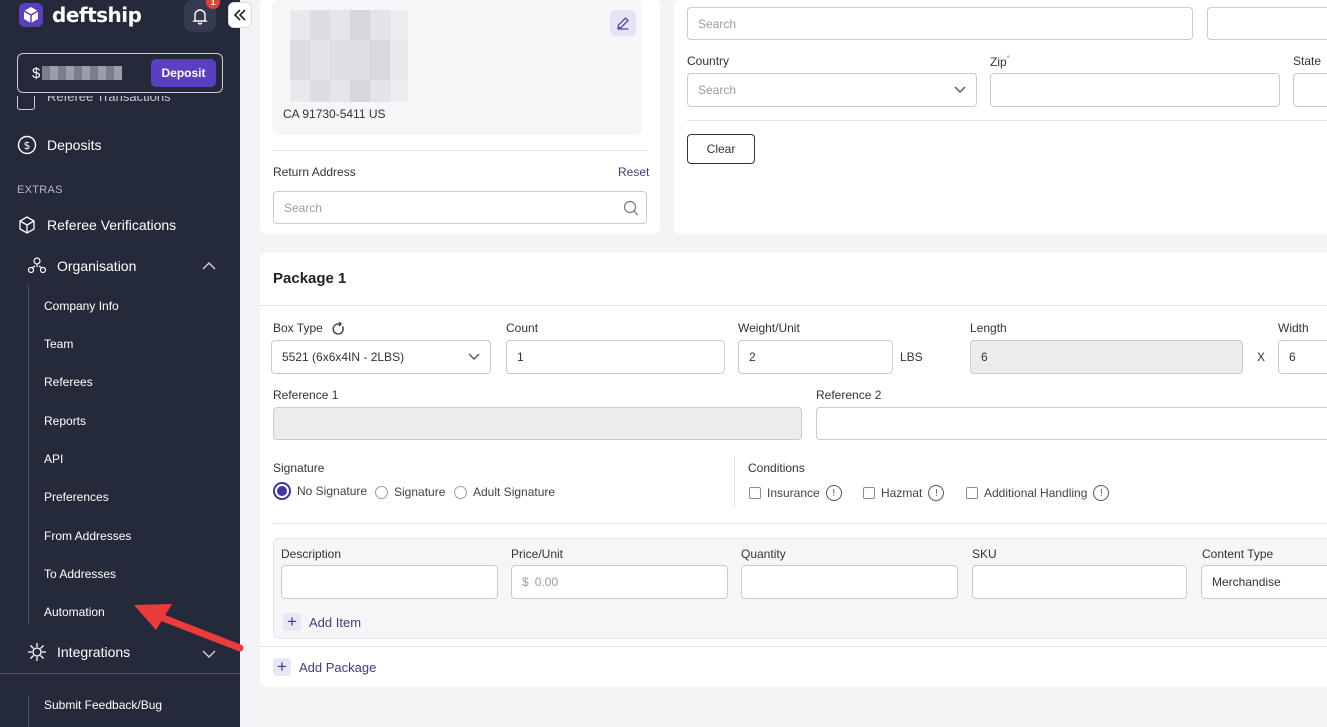 Image resolution: width=1327 pixels, height=727 pixels. What do you see at coordinates (26, 103) in the screenshot?
I see `transactions-icon` at bounding box center [26, 103].